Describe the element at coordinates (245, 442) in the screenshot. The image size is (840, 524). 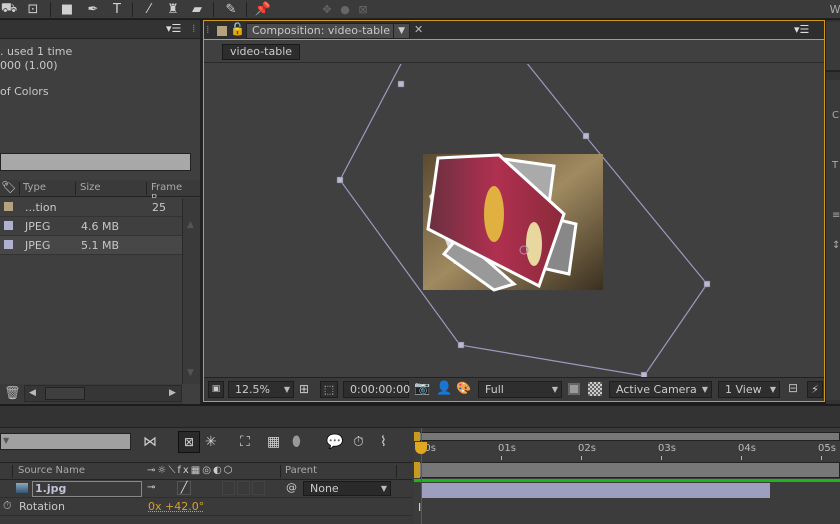
I see `frame-blending-icon: ⛶` at that location.